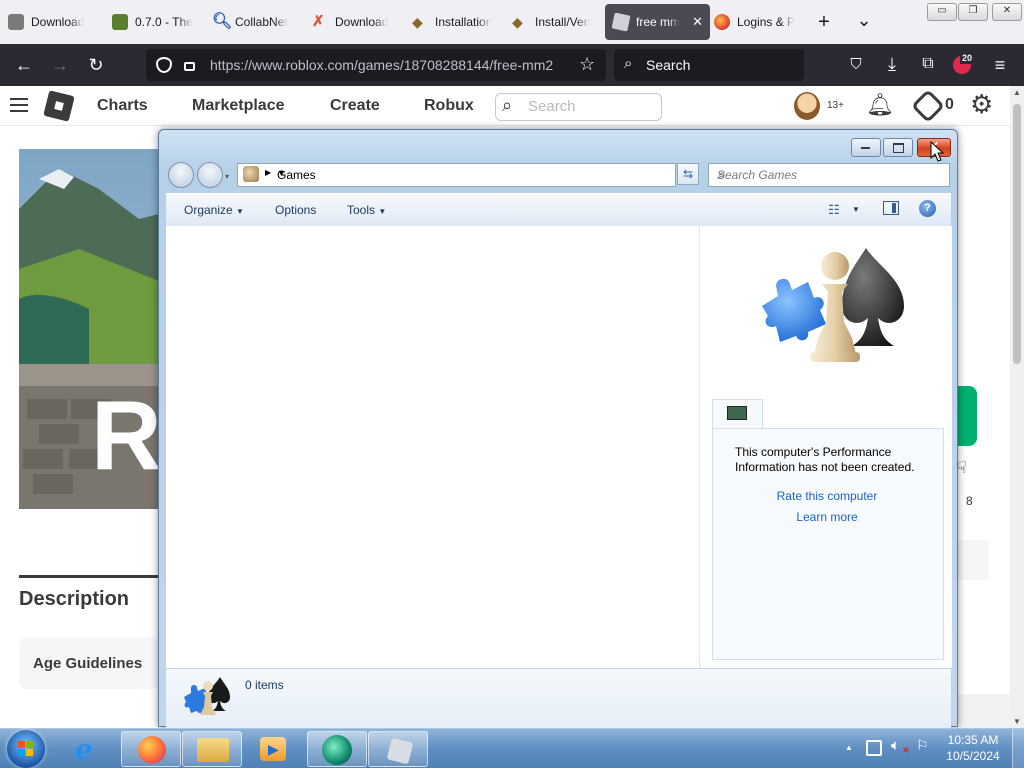 The height and width of the screenshot is (769, 1024). Describe the element at coordinates (558, 698) in the screenshot. I see `status-bar: 0 items` at that location.